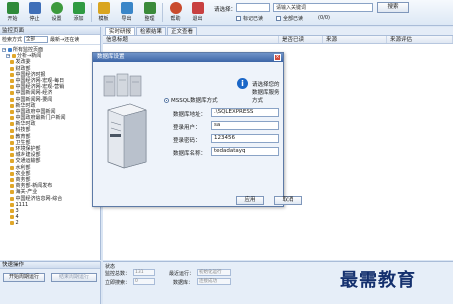  Describe the element at coordinates (324, 18) in the screenshot. I see `read-count: (0/0)` at that location.